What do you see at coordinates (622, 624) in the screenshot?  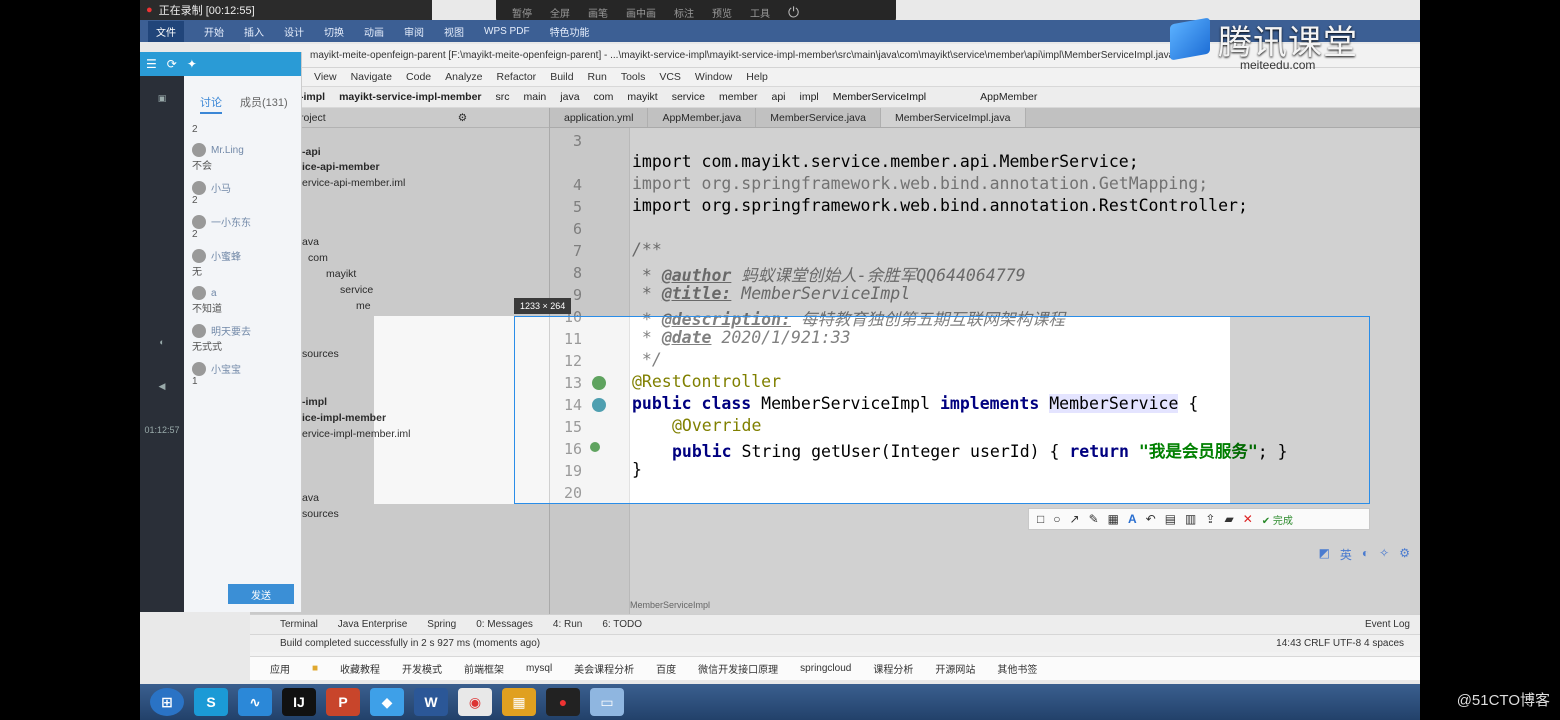 I see `tool-tab: 6: TODO` at bounding box center [622, 624].